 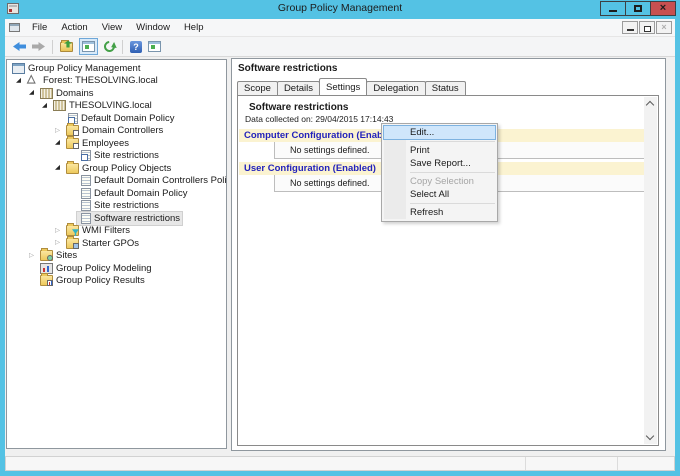 I want to click on forward-button, so click(x=38, y=46).